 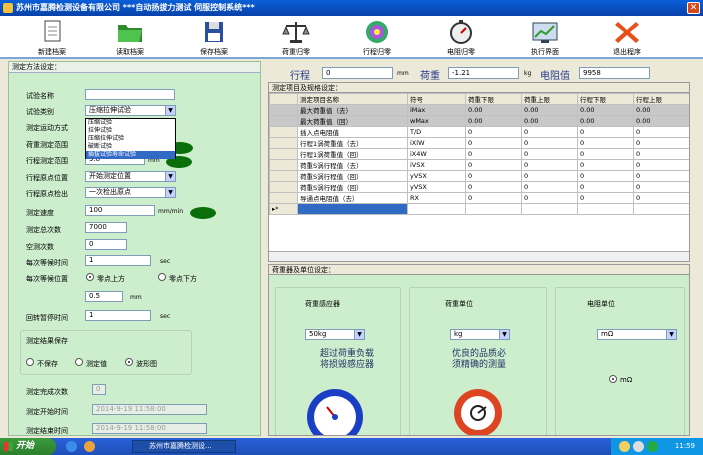 What do you see at coordinates (71, 446) in the screenshot?
I see `ie-icon` at bounding box center [71, 446].